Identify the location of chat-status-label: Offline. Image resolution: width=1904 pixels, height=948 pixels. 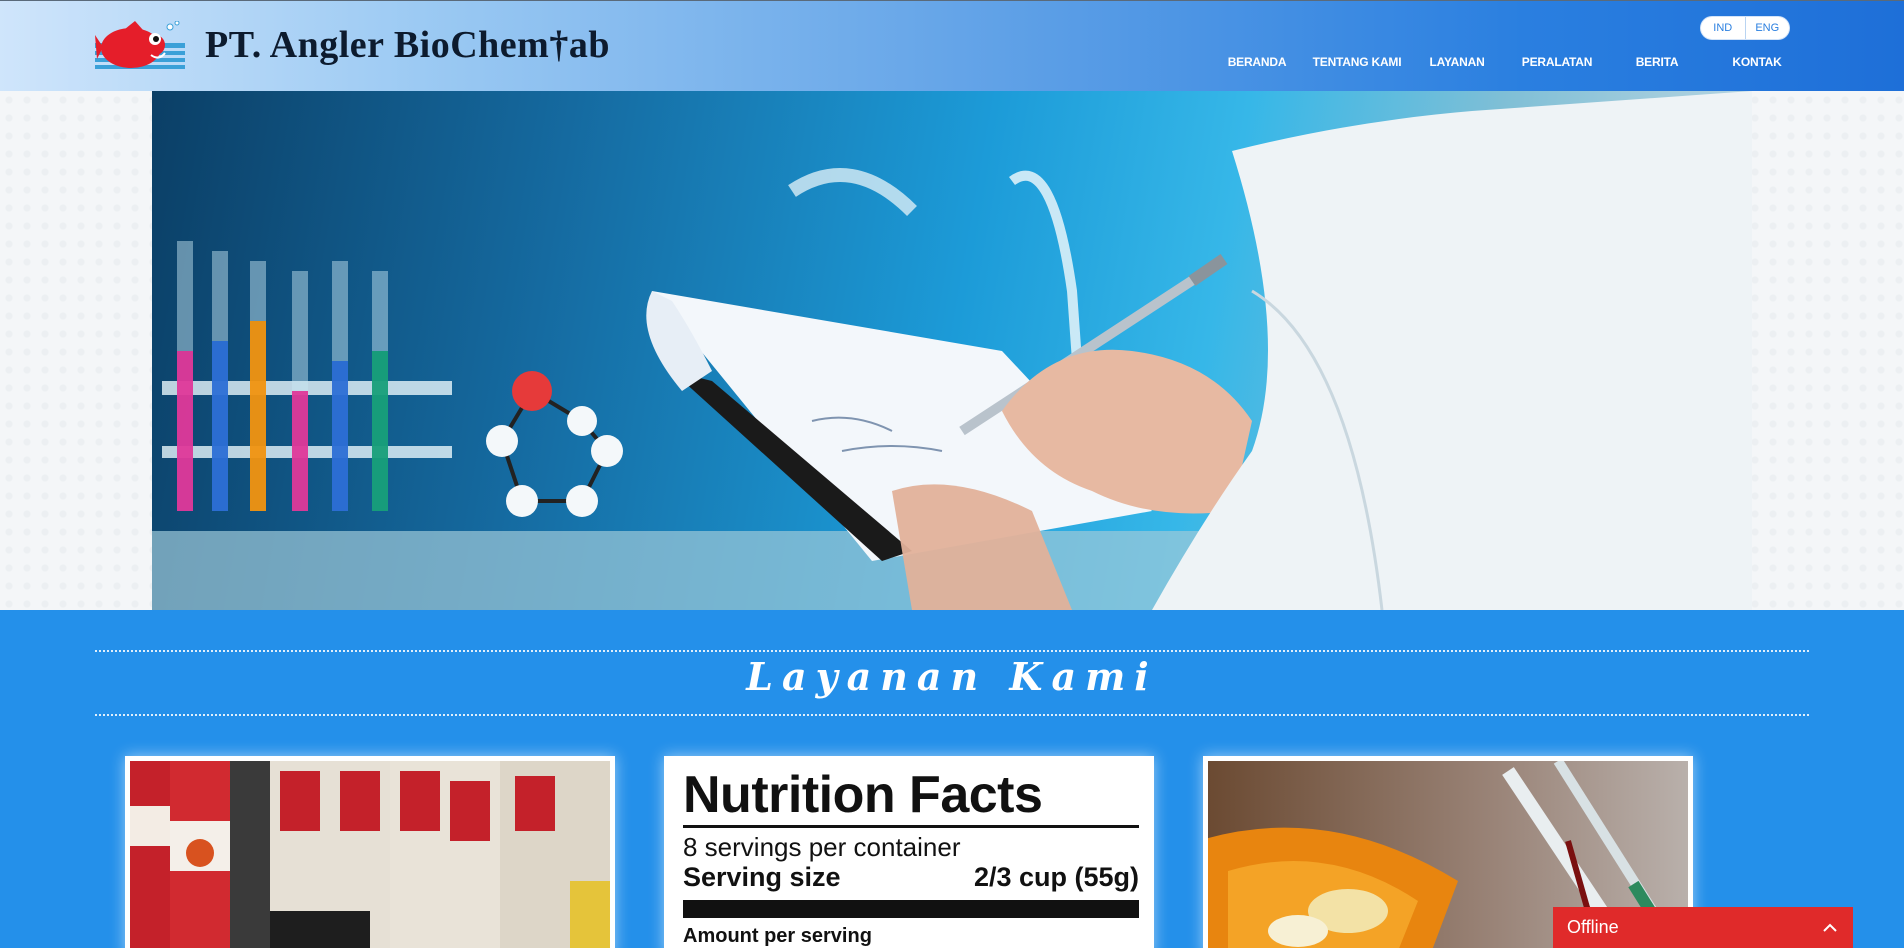
(1593, 927).